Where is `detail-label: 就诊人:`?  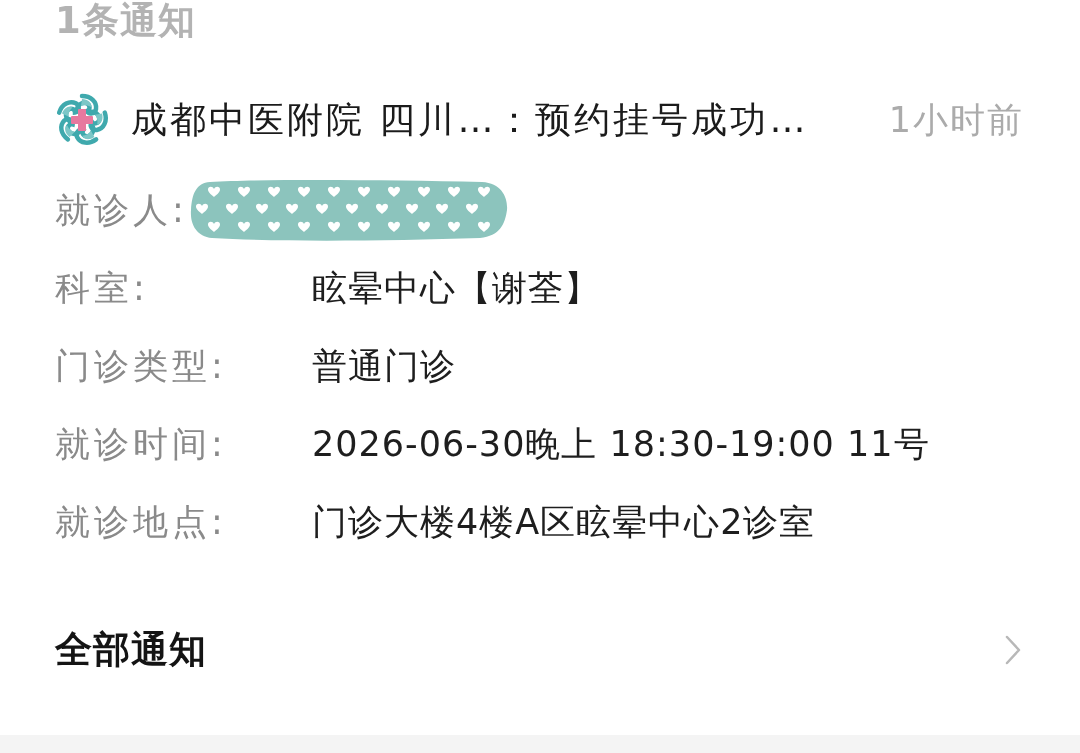 detail-label: 就诊人: is located at coordinates (121, 210).